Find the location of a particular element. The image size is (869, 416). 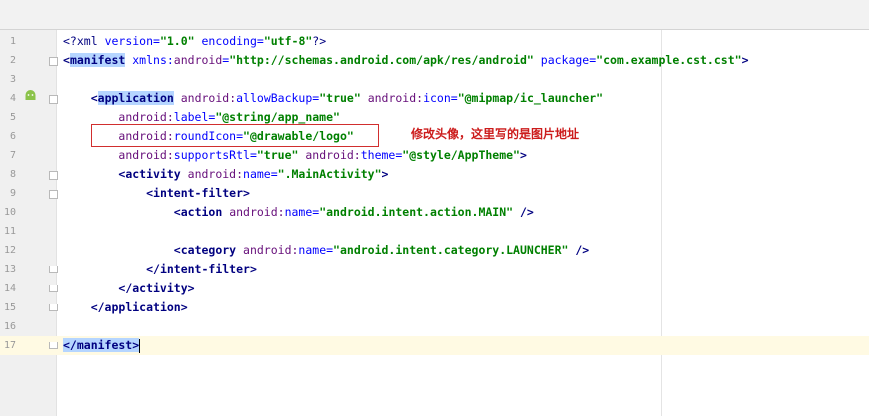

code-line: 15 </application> is located at coordinates (434, 307).